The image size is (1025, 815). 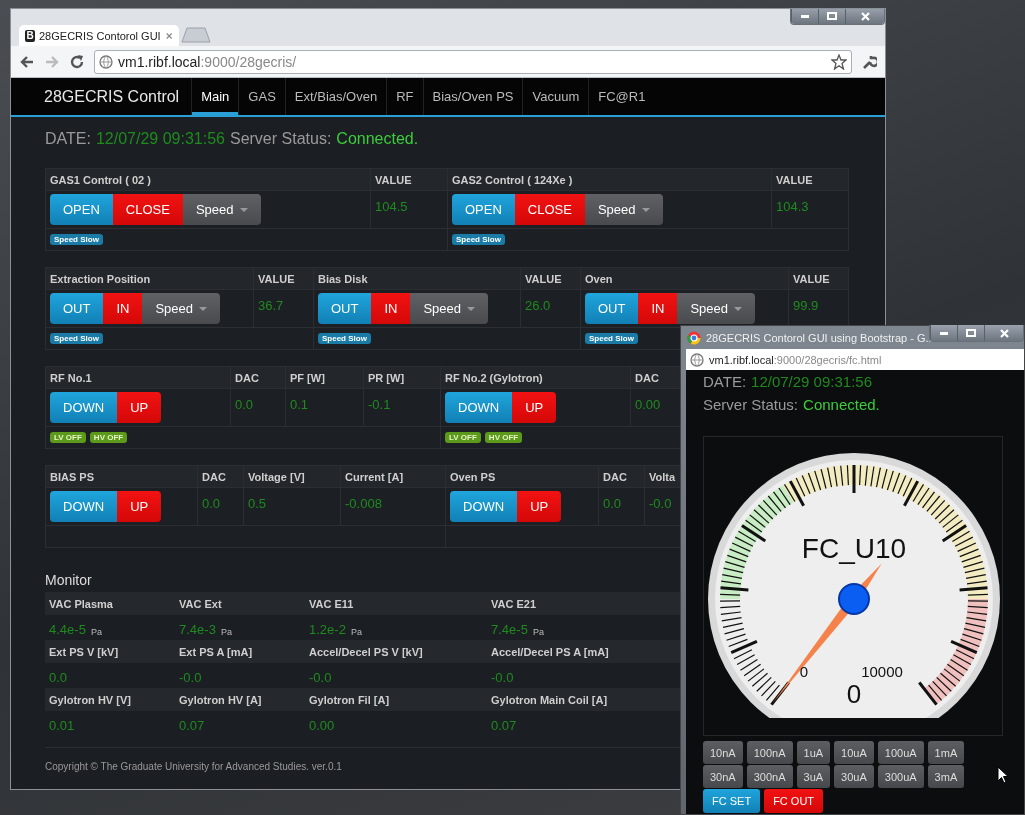 What do you see at coordinates (813, 752) in the screenshot?
I see `range-button: 1uA` at bounding box center [813, 752].